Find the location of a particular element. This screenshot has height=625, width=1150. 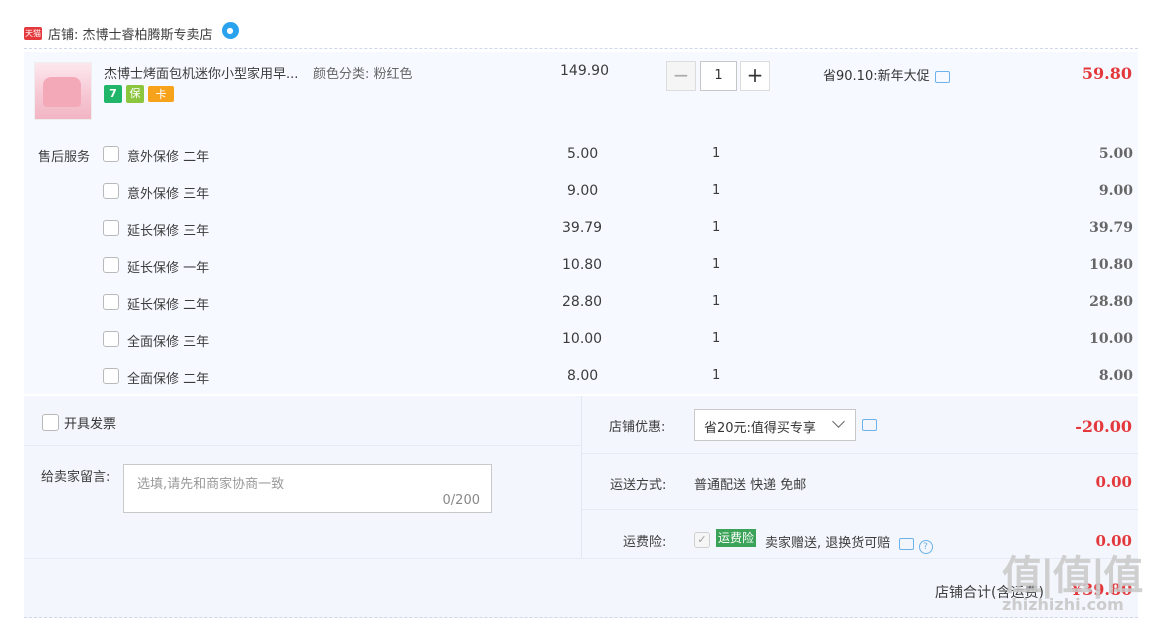

product-total: 59.80 is located at coordinates (1106, 73).